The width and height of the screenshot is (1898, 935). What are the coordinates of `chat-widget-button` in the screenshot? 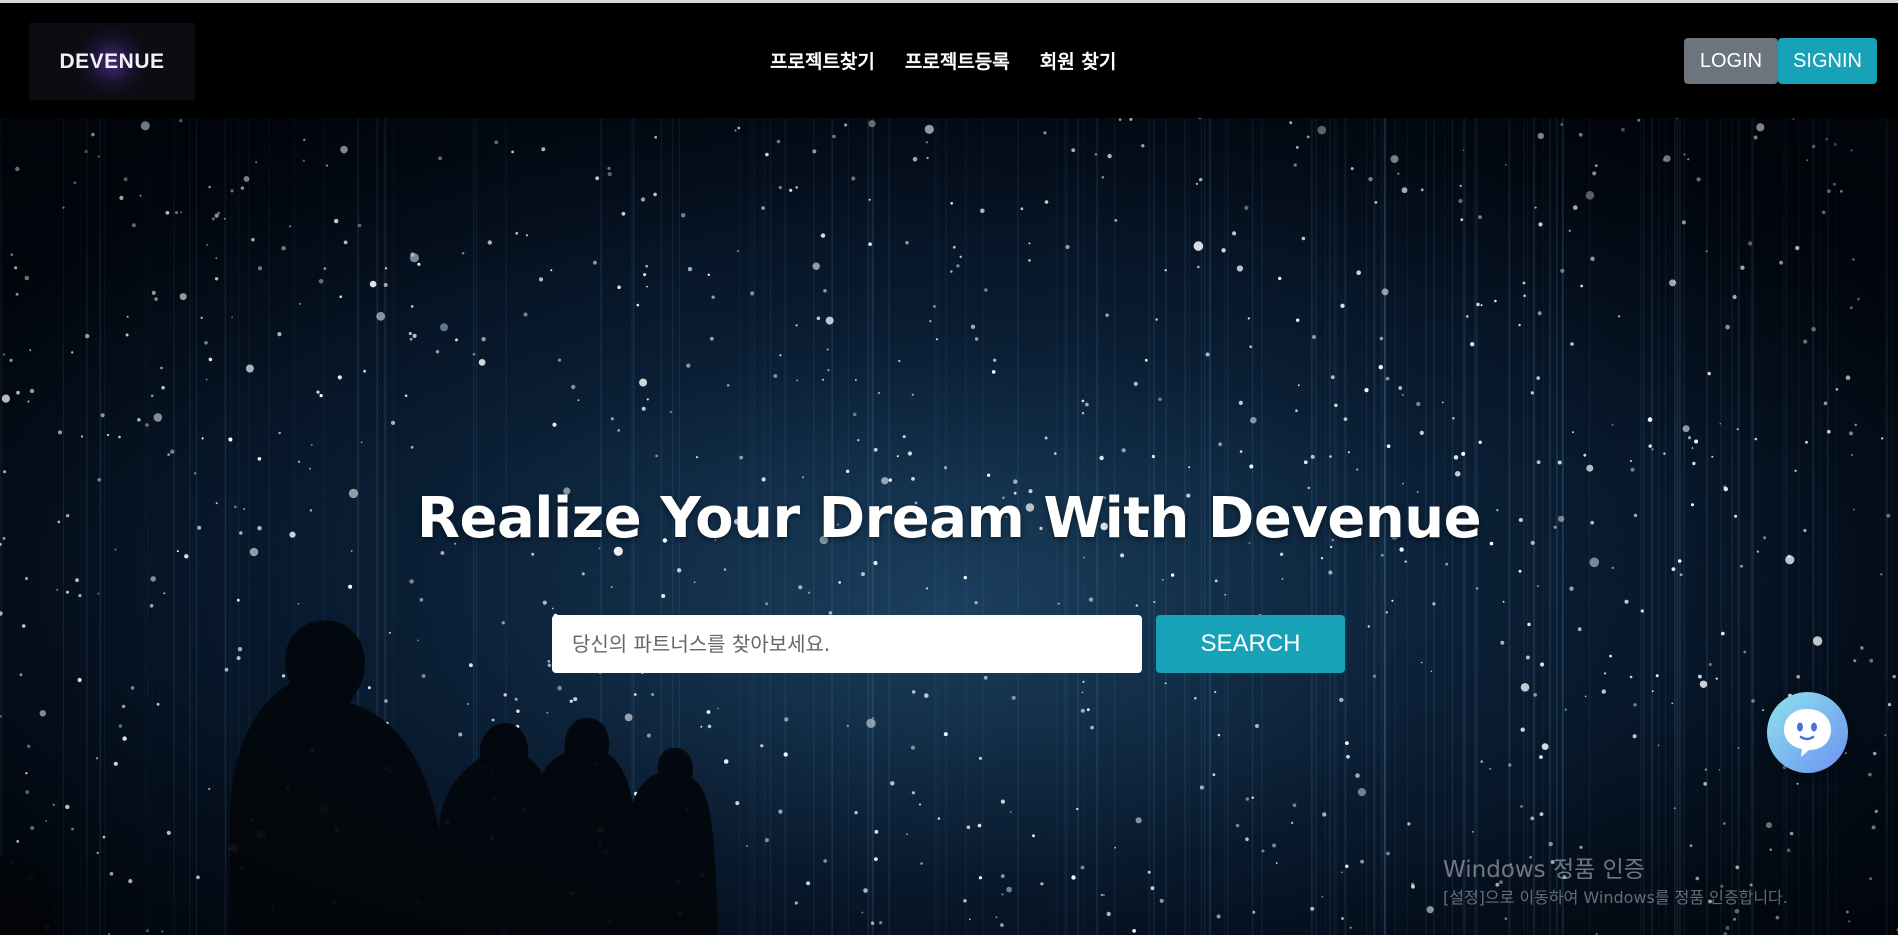 It's located at (1807, 732).